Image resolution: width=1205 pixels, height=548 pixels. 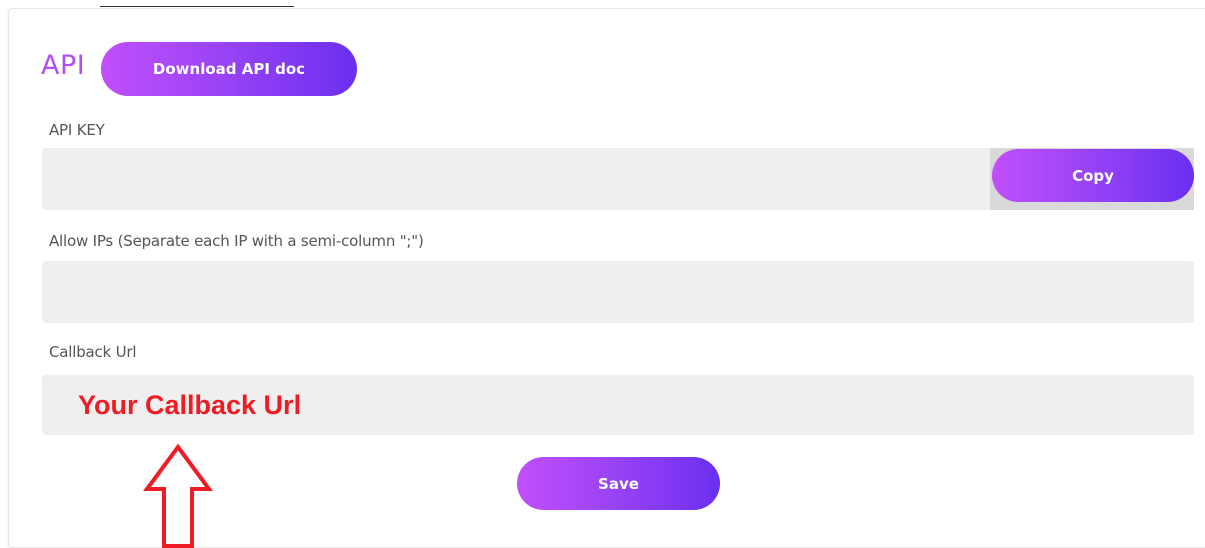 What do you see at coordinates (517, 179) in the screenshot?
I see `api-key-field` at bounding box center [517, 179].